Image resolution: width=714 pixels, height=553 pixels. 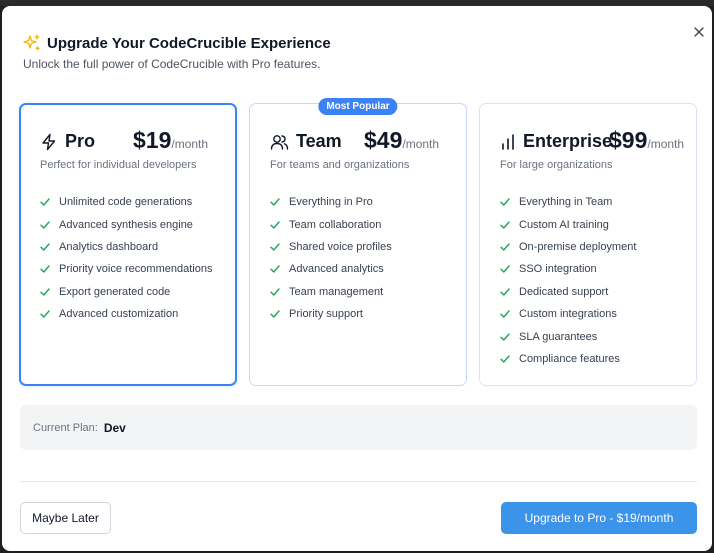 I want to click on current-plan-box: Current Plan: Dev, so click(x=358, y=427).